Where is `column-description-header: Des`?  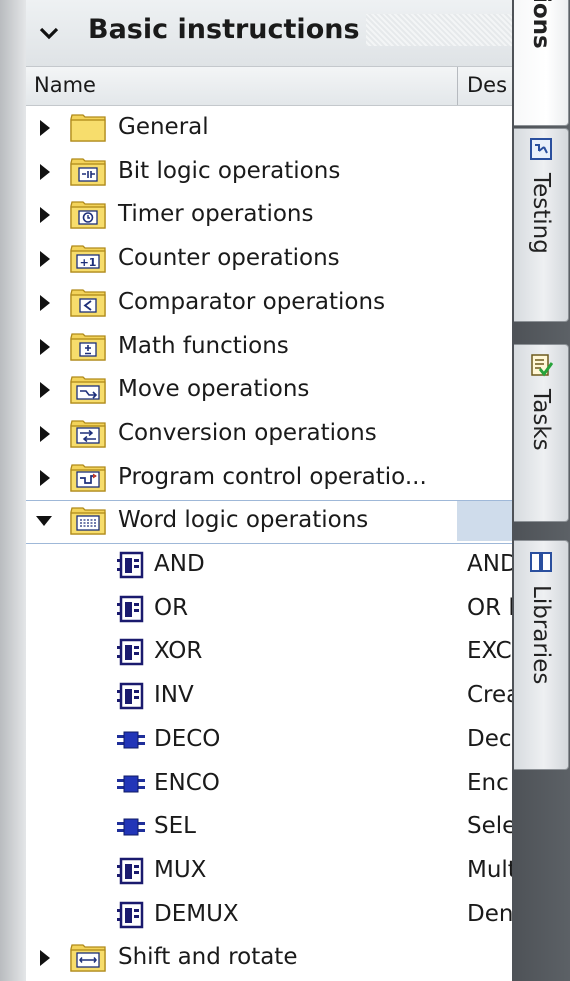 column-description-header: Des is located at coordinates (487, 85).